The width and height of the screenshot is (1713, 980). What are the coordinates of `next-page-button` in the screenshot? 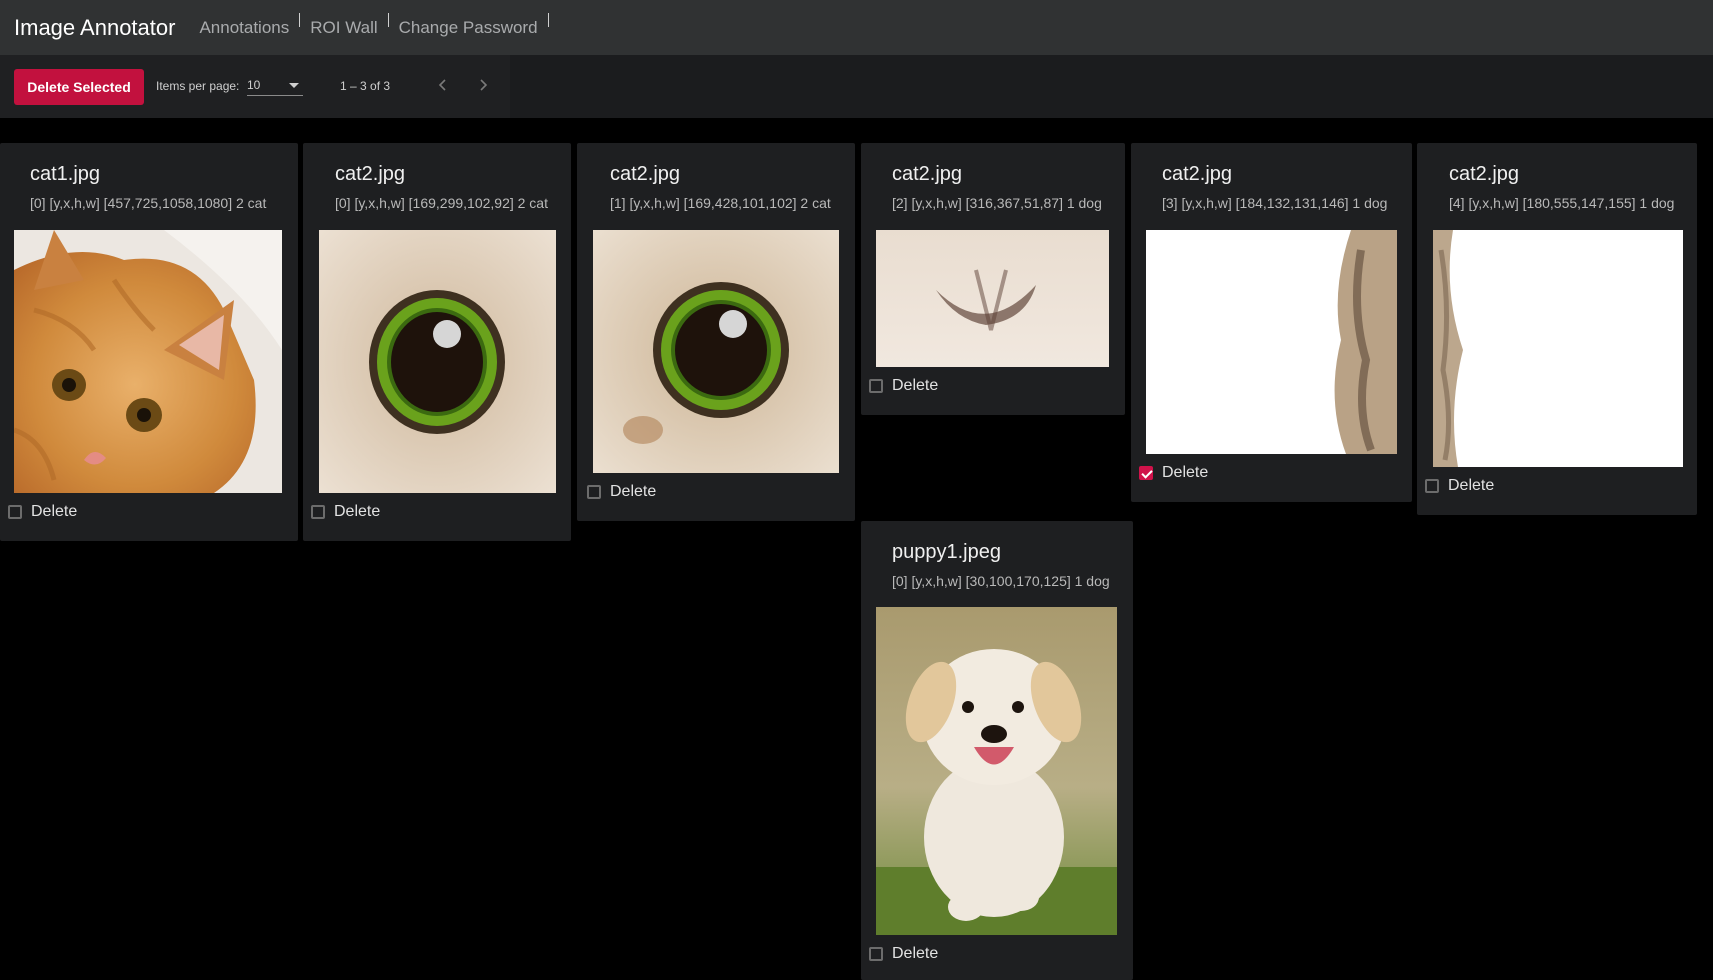 It's located at (483, 85).